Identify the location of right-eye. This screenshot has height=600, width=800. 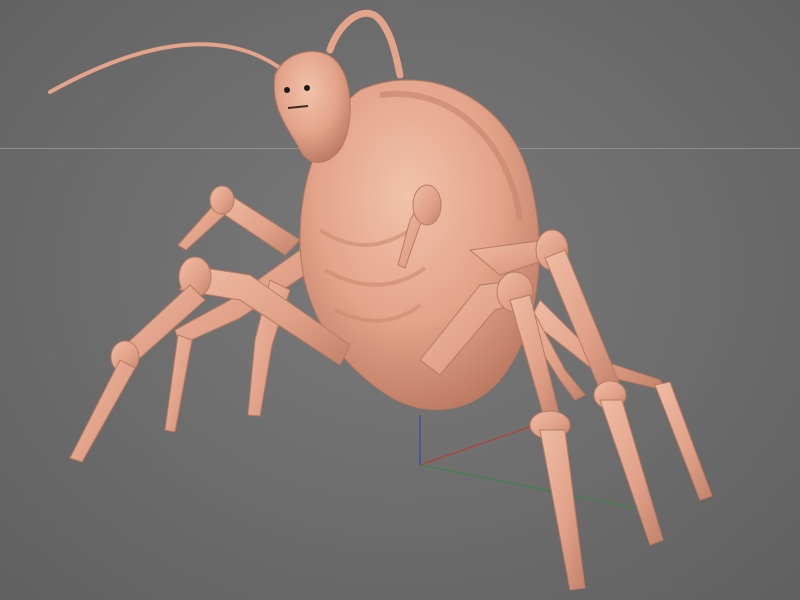
(307, 88).